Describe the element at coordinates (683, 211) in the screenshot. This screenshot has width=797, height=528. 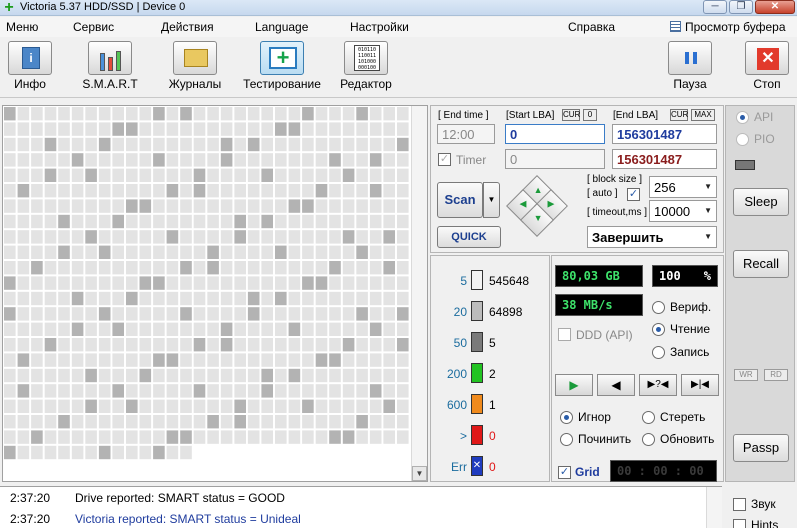
I see `timeout-select: 10000` at that location.